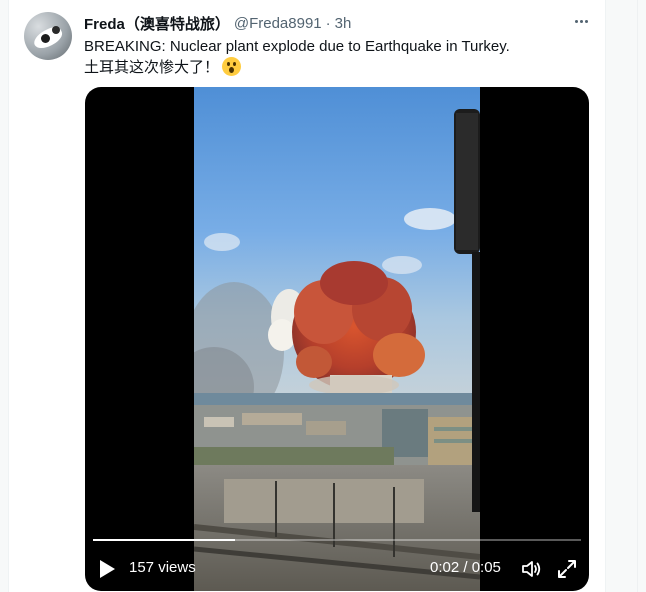  What do you see at coordinates (278, 23) in the screenshot?
I see `user-handle: @Freda8991` at bounding box center [278, 23].